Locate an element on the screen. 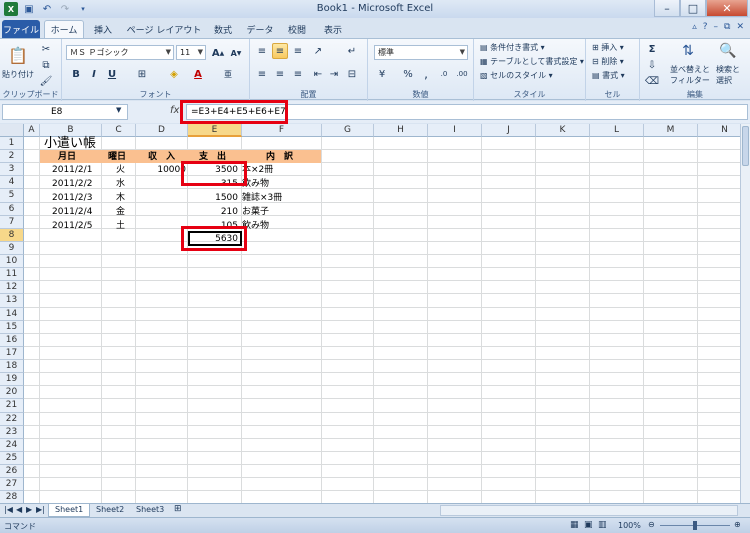 This screenshot has height=533, width=750. bold-icon: B is located at coordinates (76, 74).